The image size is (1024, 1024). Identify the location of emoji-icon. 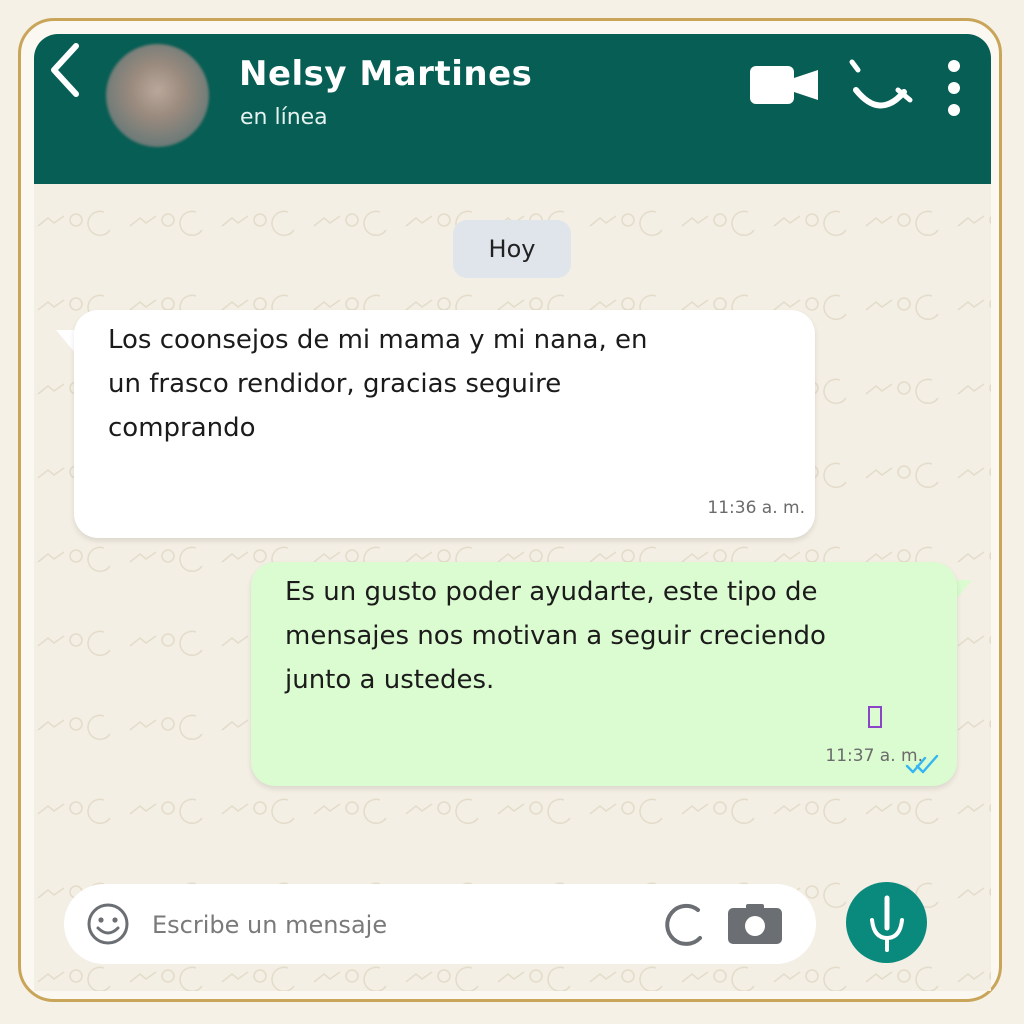
(108, 924).